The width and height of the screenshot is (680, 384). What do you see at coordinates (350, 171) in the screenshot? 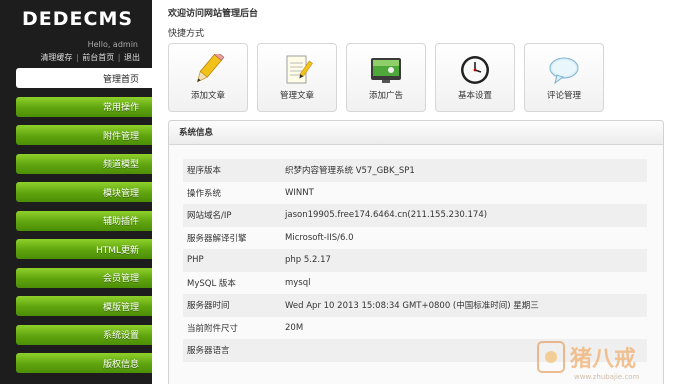
I see `row-value: 织梦内容管理系统 V57_GBK_SP1` at bounding box center [350, 171].